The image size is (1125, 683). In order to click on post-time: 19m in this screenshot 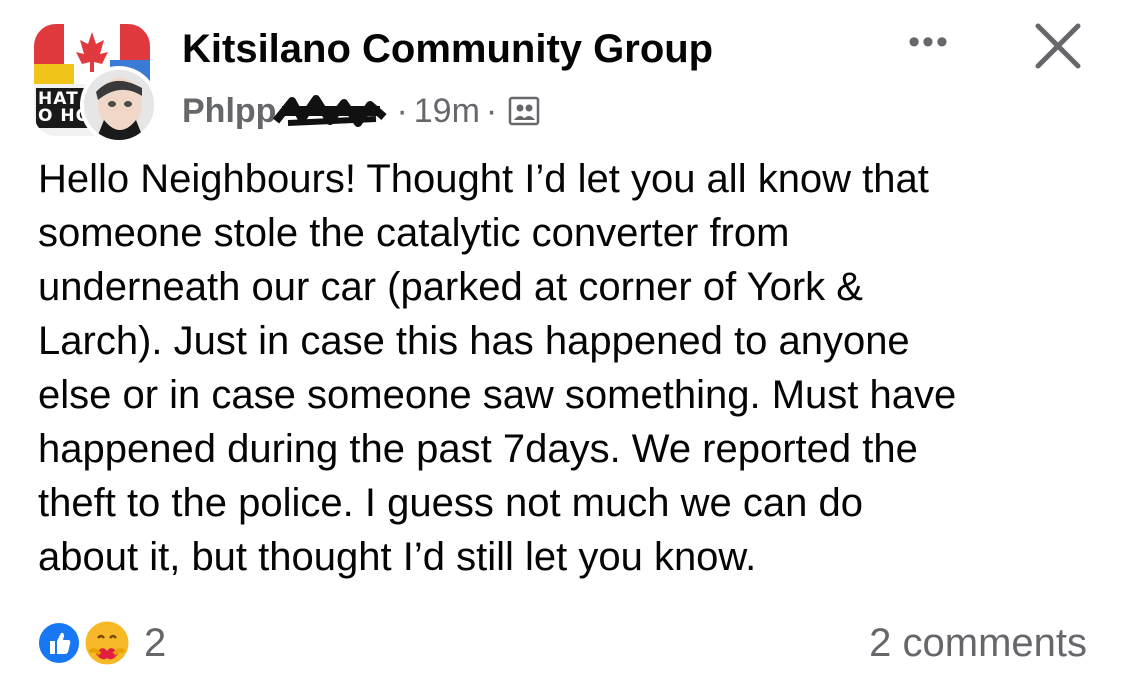, I will do `click(447, 111)`.